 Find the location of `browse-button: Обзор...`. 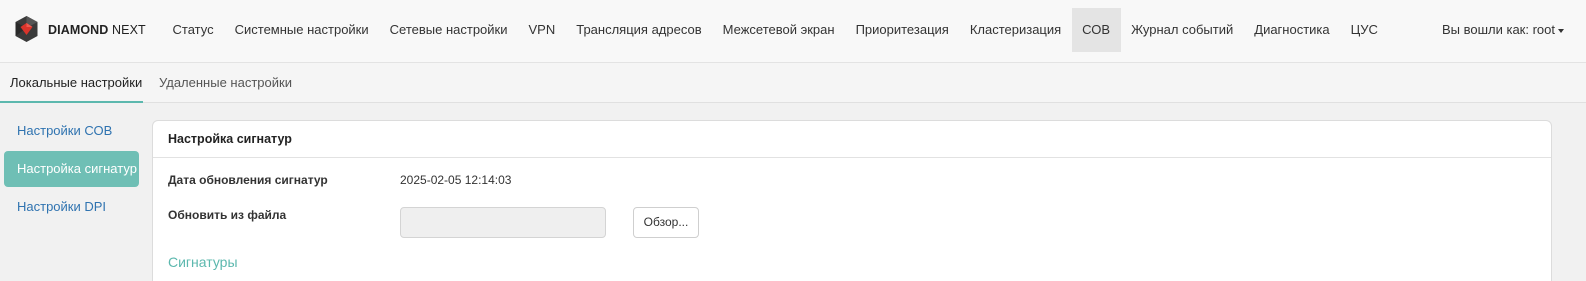

browse-button: Обзор... is located at coordinates (666, 222).